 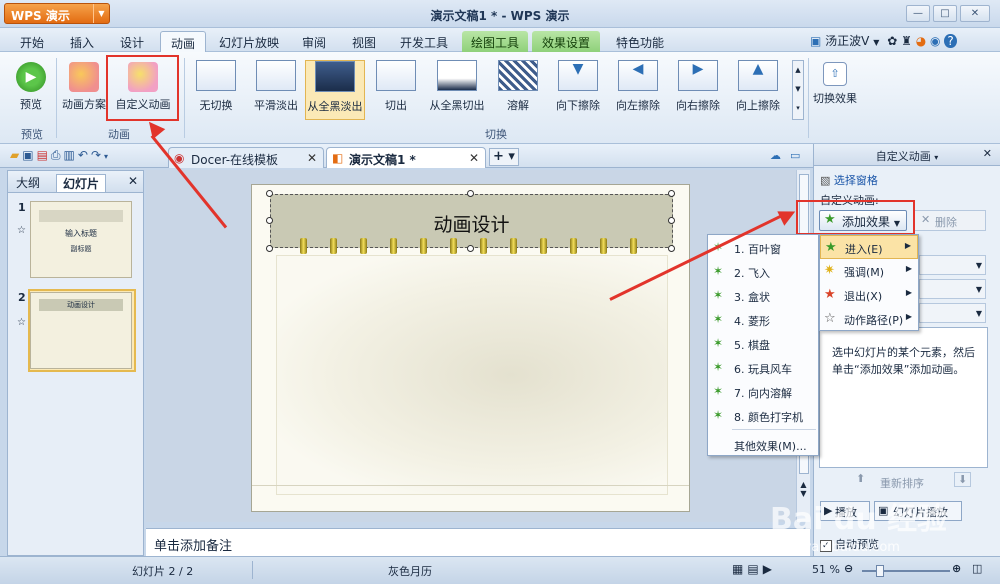 What do you see at coordinates (424, 41) in the screenshot?
I see `tab-developer: 开发工具` at bounding box center [424, 41].